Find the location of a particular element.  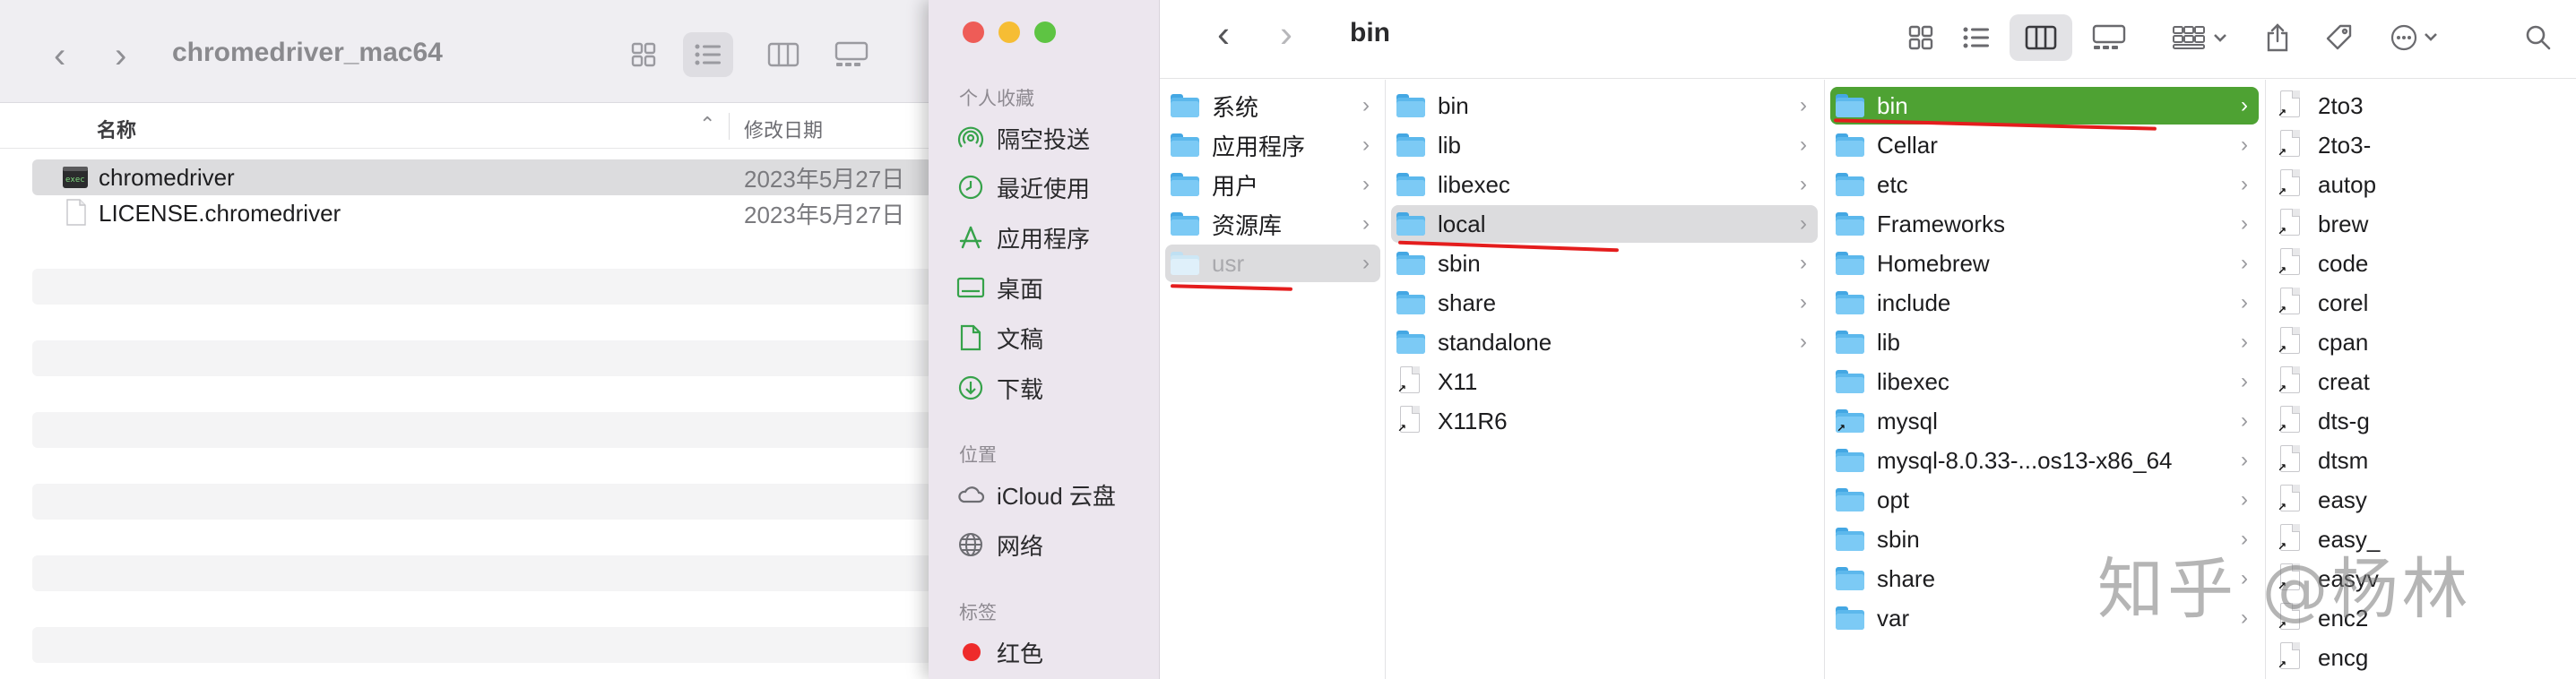

item-label: dts-g is located at coordinates (2344, 420).